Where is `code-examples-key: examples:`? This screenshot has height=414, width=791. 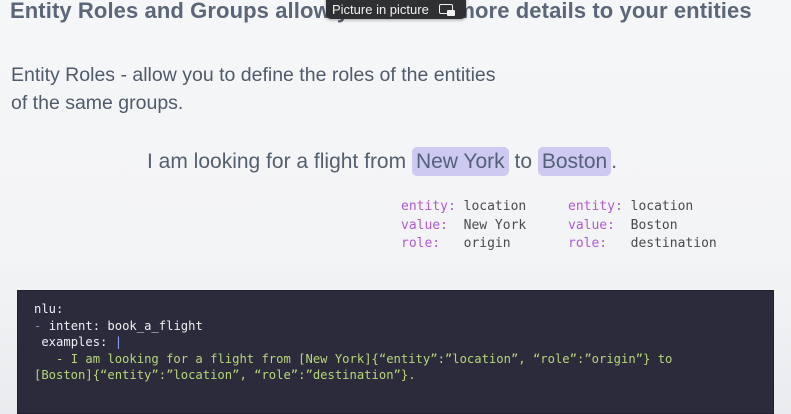 code-examples-key: examples: is located at coordinates (74, 342).